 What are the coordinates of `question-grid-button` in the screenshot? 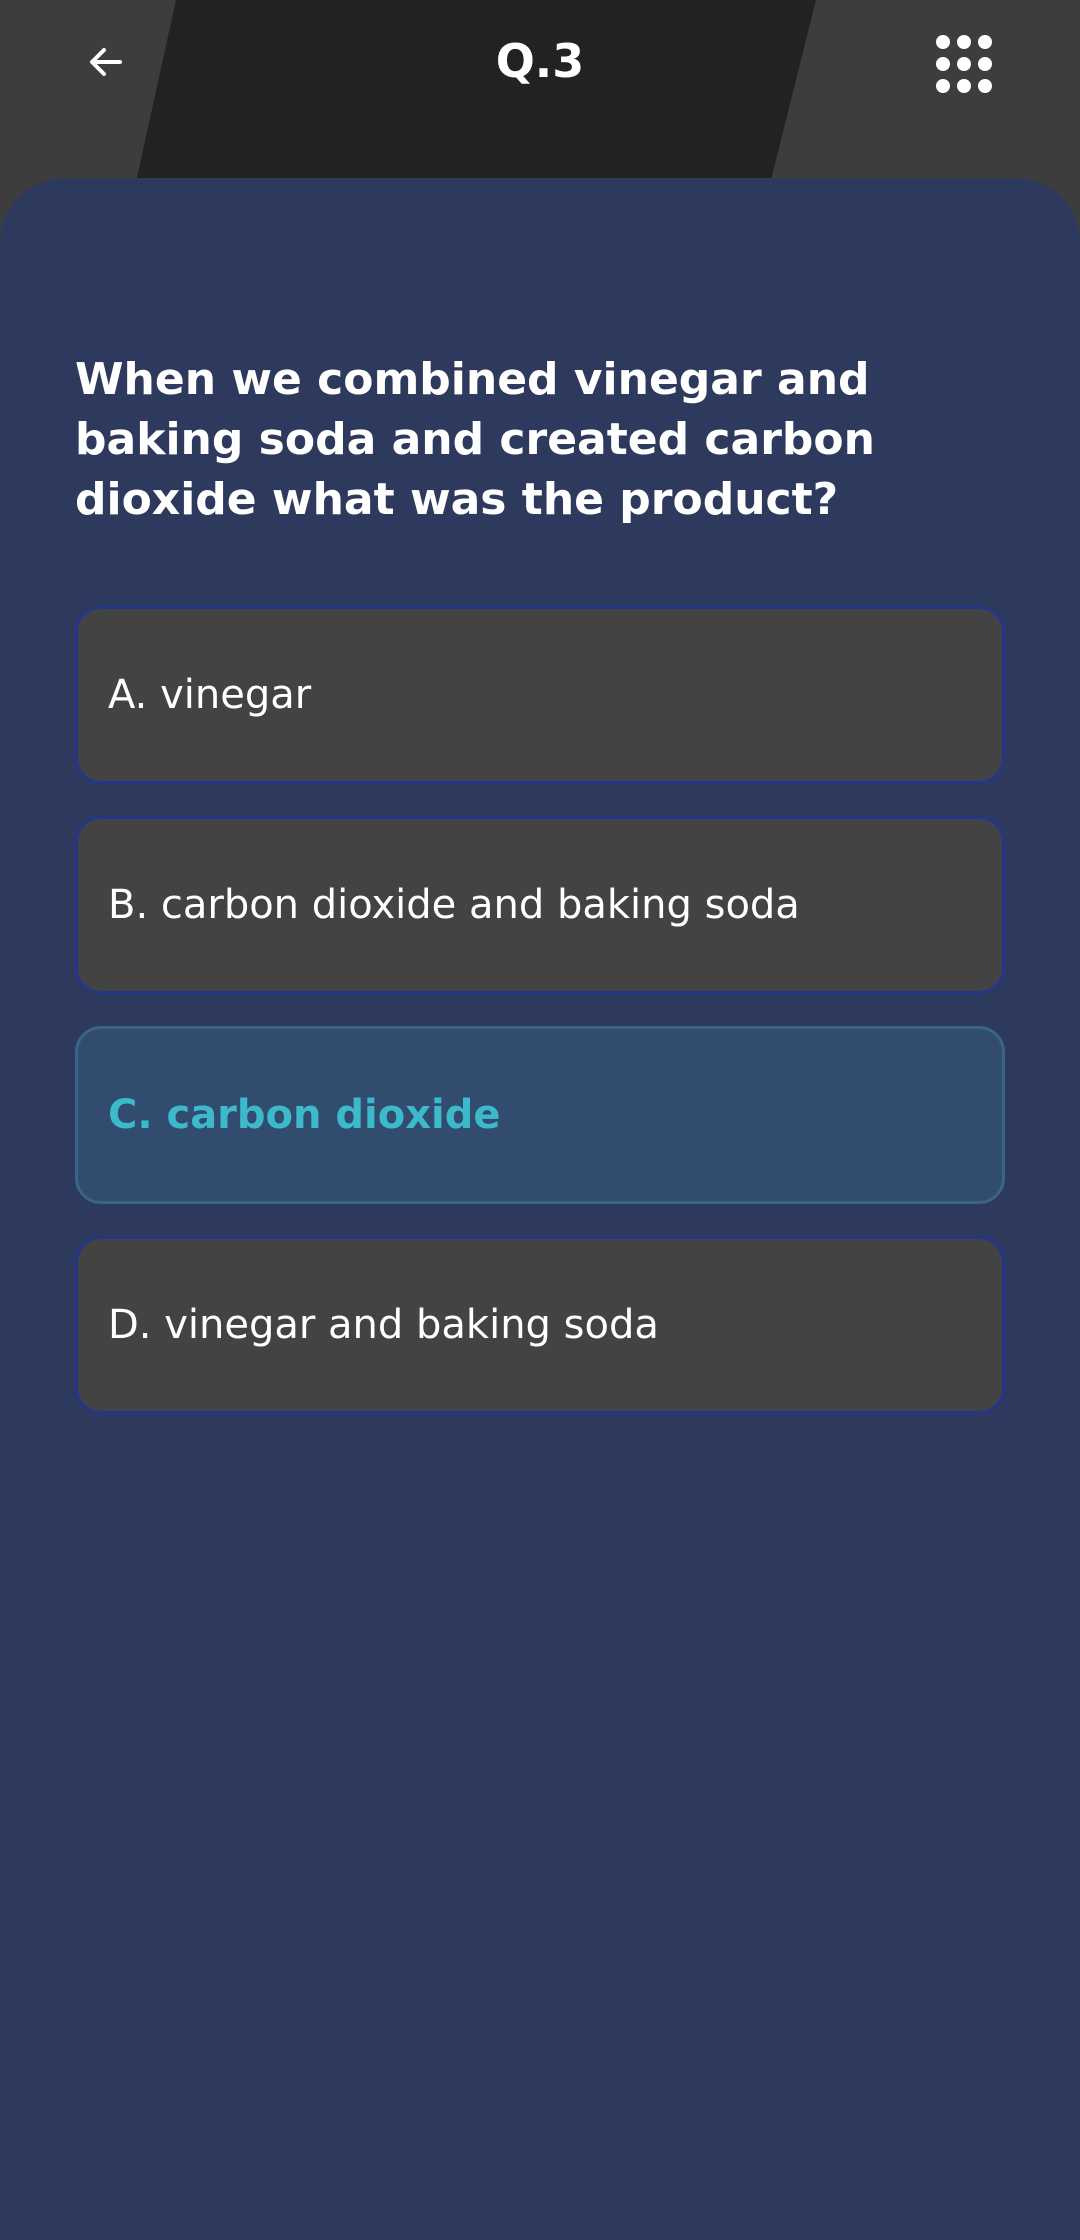 It's located at (964, 66).